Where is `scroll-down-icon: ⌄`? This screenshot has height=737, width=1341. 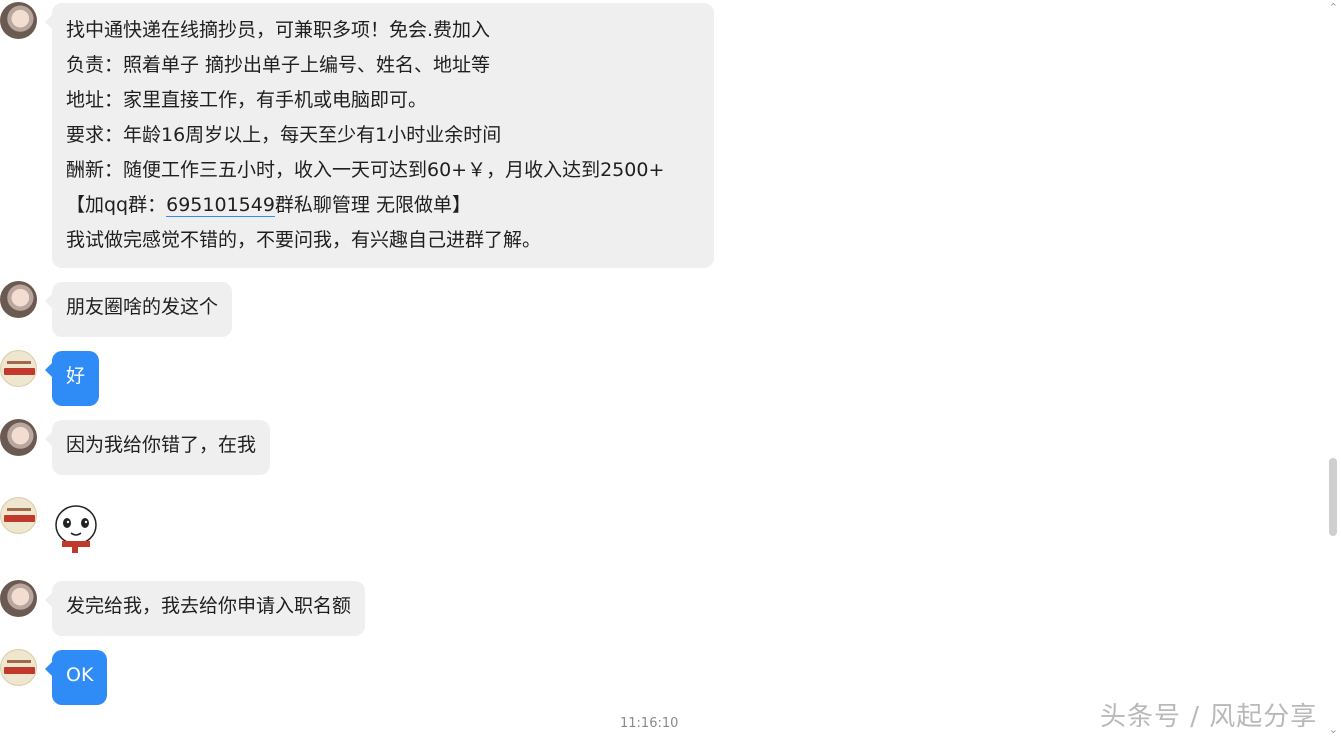 scroll-down-icon: ⌄ is located at coordinates (1333, 729).